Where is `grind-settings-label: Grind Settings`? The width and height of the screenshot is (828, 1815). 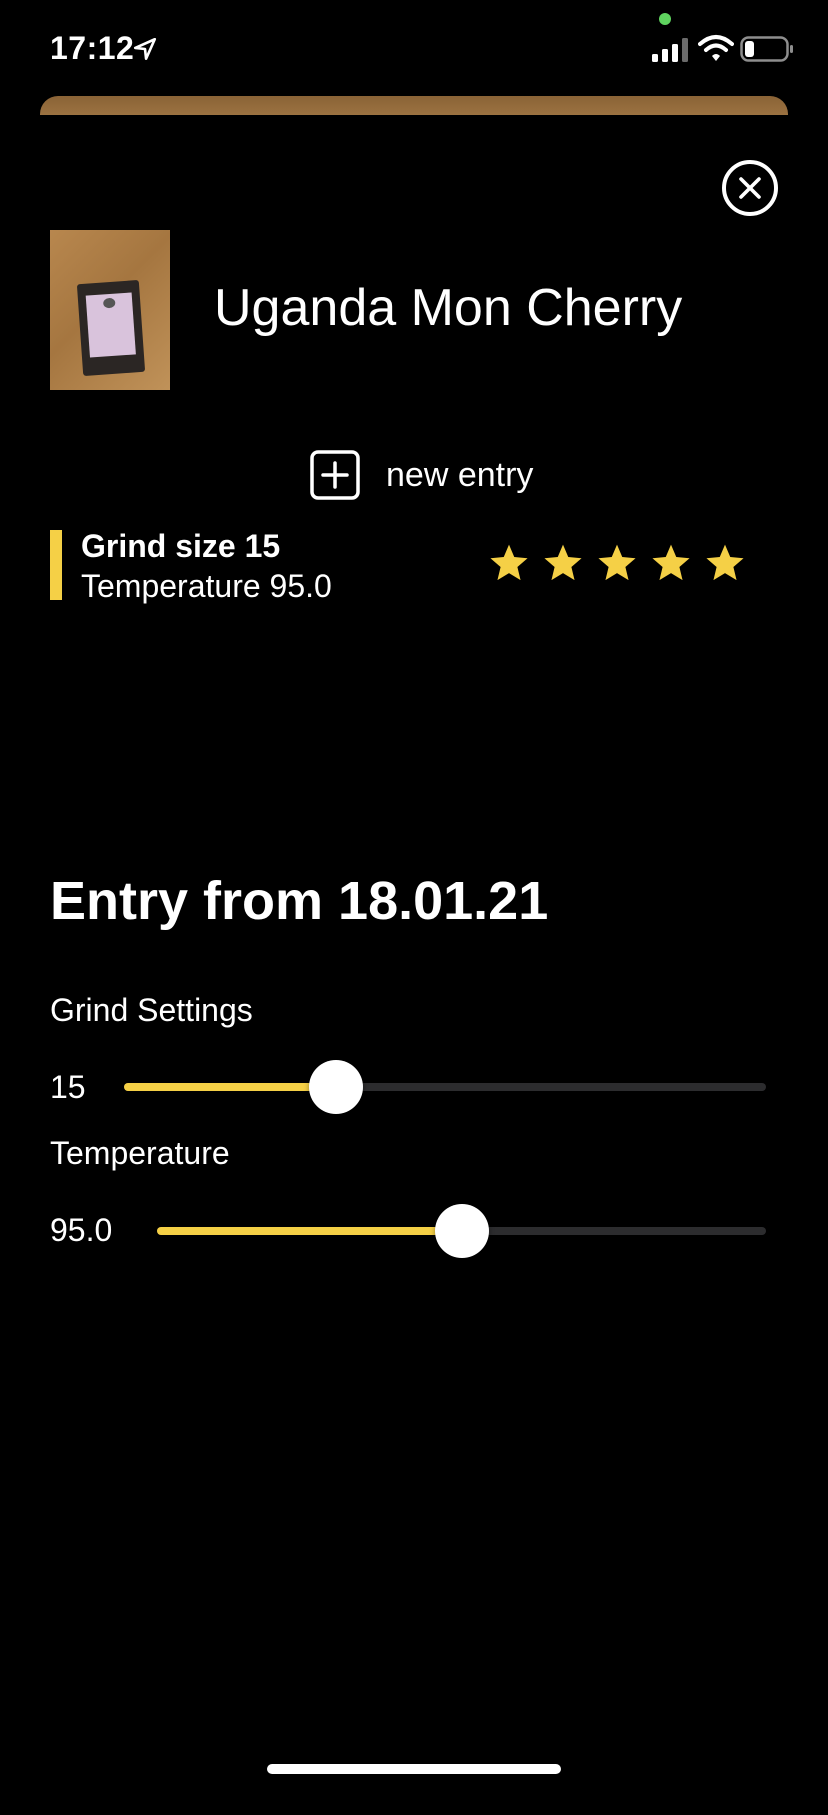 grind-settings-label: Grind Settings is located at coordinates (151, 1010).